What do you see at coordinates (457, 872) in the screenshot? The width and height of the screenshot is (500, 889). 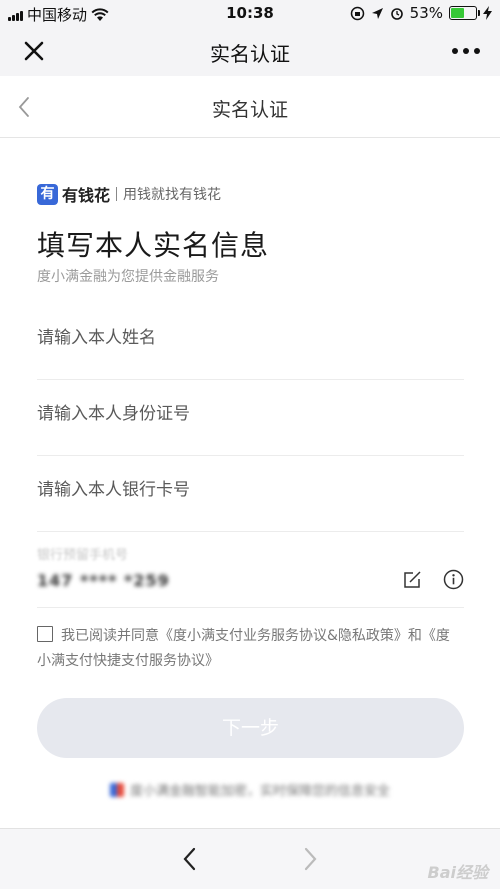 I see `watermark: Bai经验` at bounding box center [457, 872].